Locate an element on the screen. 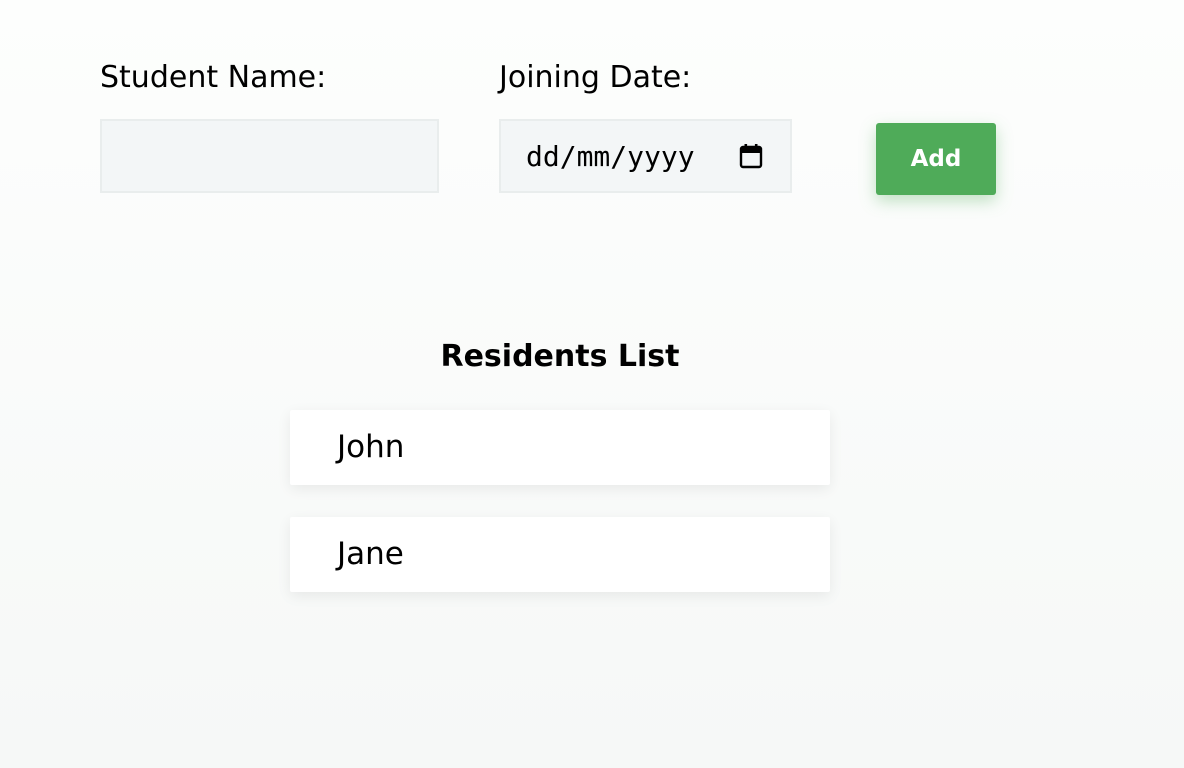  student-name-label: Student Name: is located at coordinates (213, 77).